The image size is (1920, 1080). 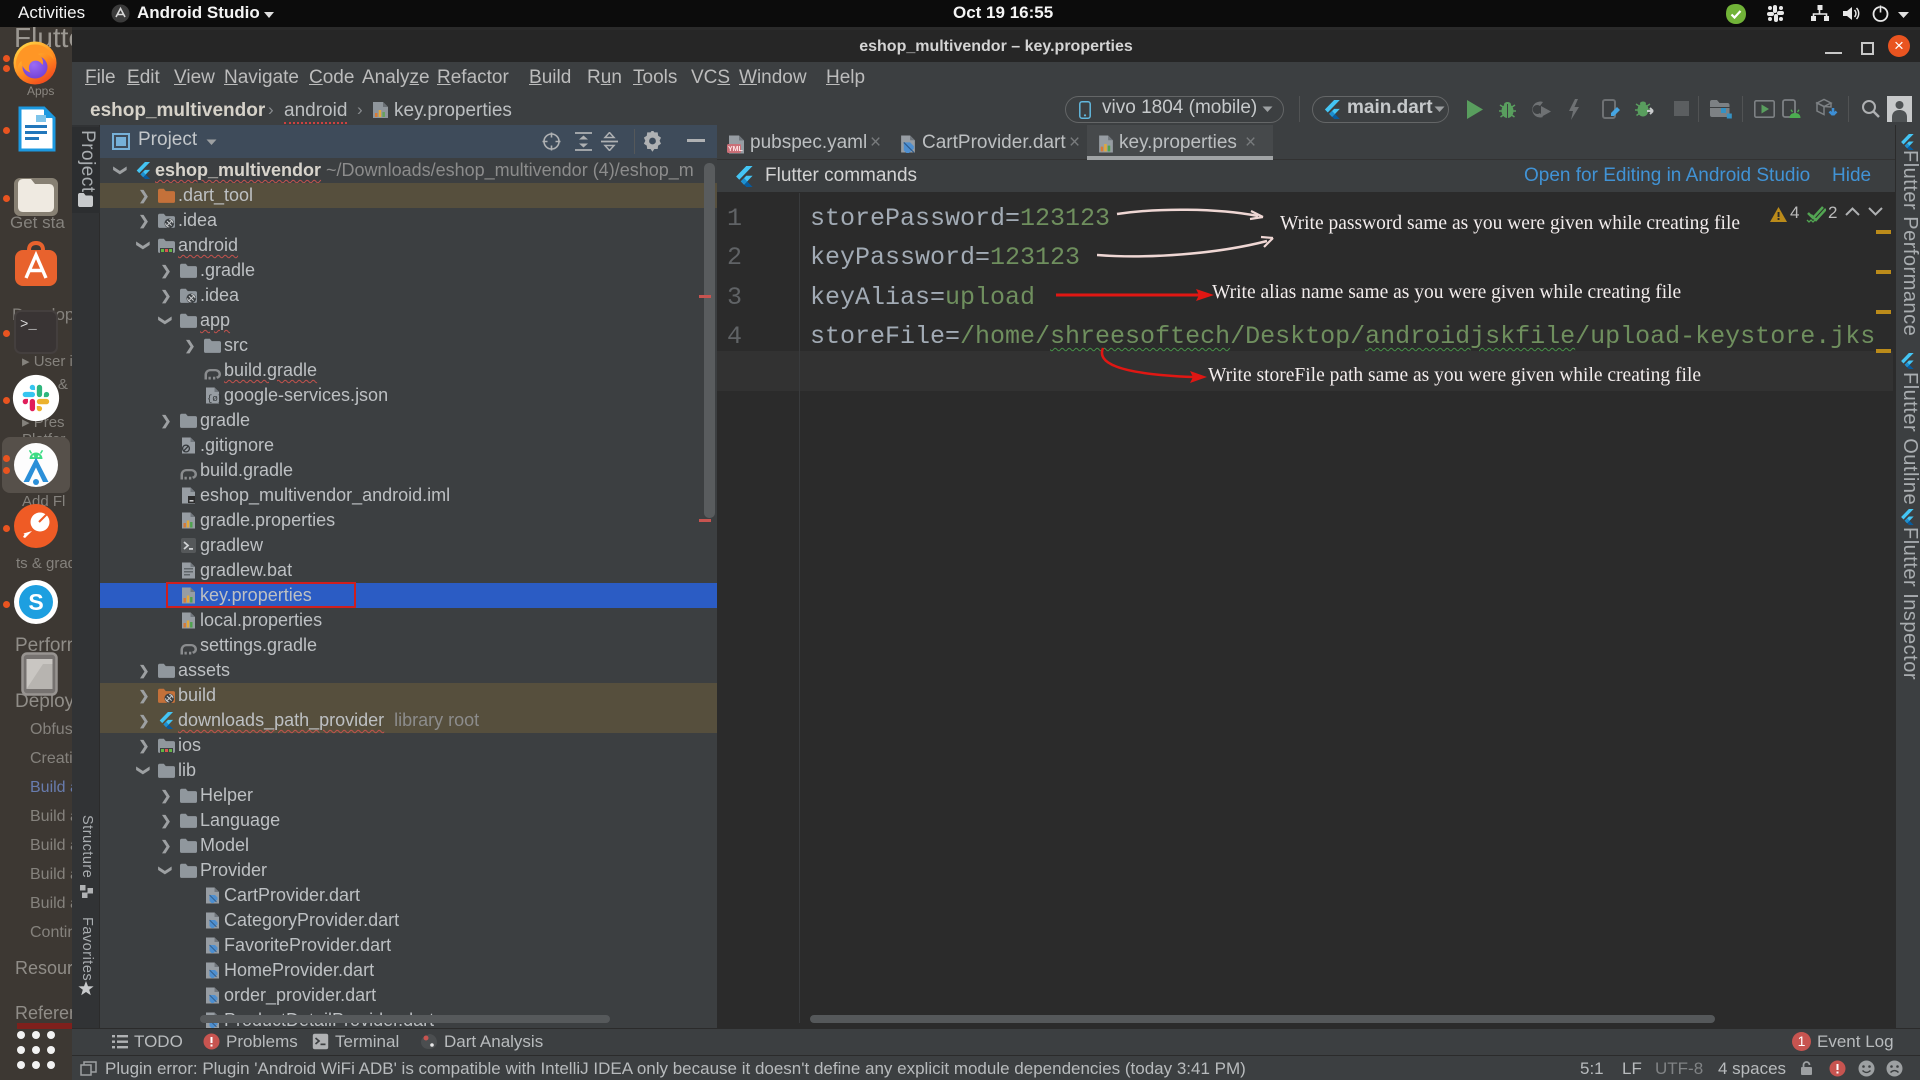 What do you see at coordinates (35, 602) in the screenshot?
I see `svg-text: S` at bounding box center [35, 602].